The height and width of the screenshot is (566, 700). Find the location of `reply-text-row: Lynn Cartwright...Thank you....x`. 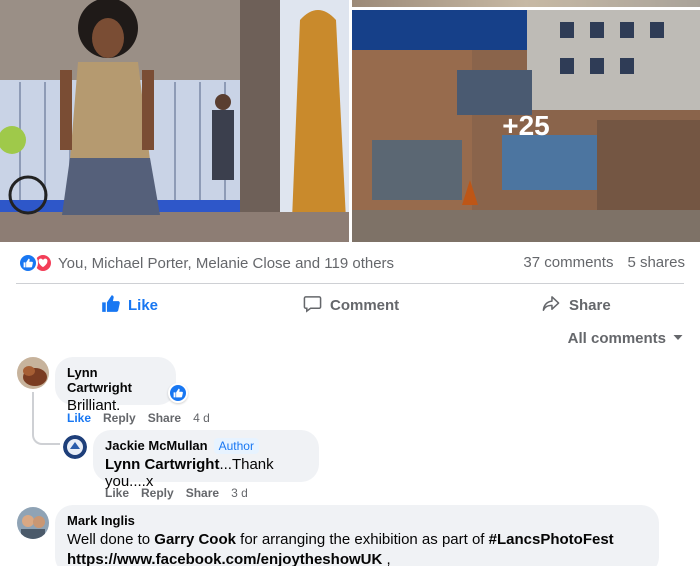

reply-text-row: Lynn Cartwright...Thank you....x is located at coordinates (206, 473).